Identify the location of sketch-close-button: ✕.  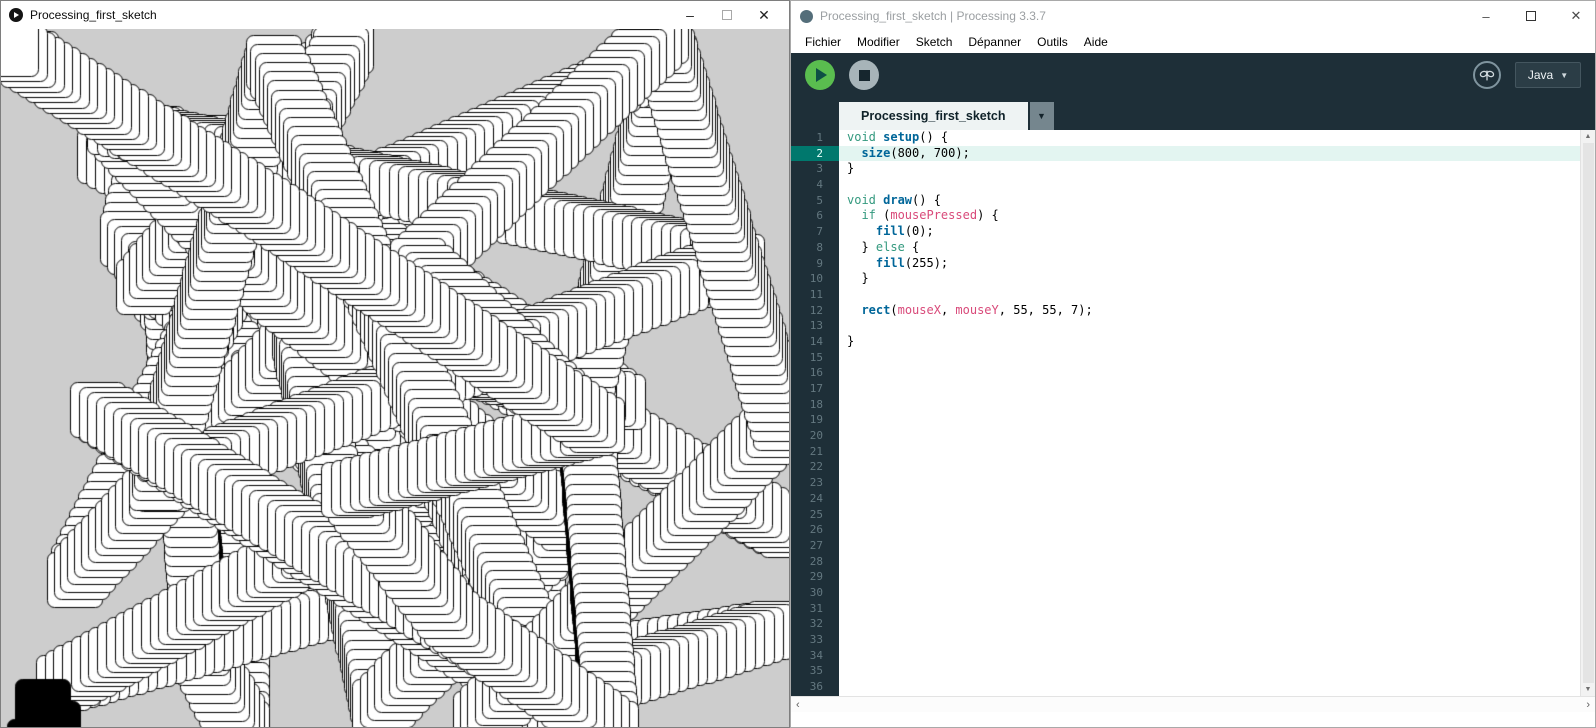
(764, 15).